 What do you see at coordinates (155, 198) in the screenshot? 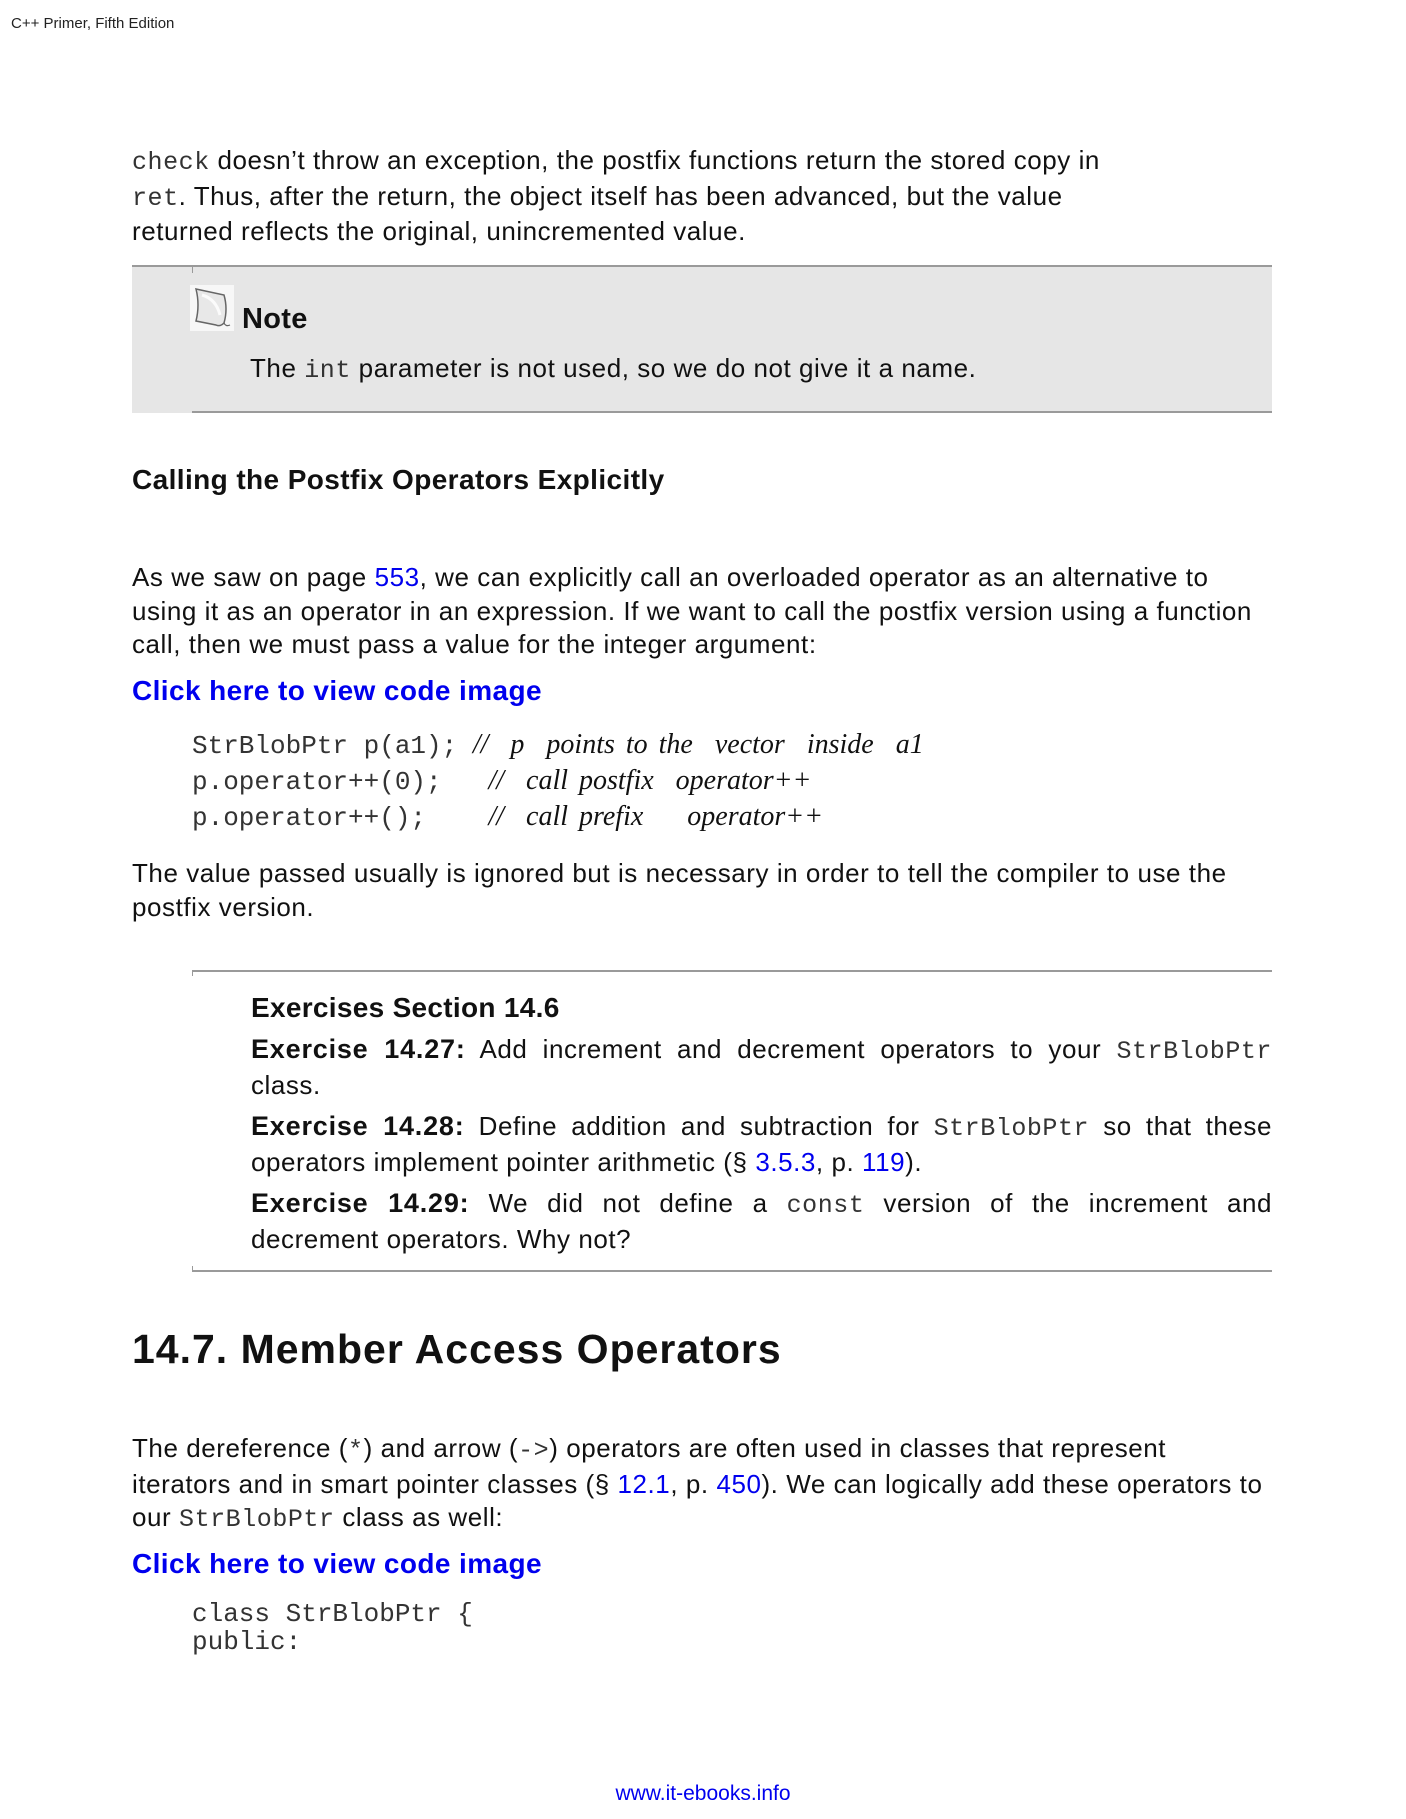
I see `inline-code: ret` at bounding box center [155, 198].